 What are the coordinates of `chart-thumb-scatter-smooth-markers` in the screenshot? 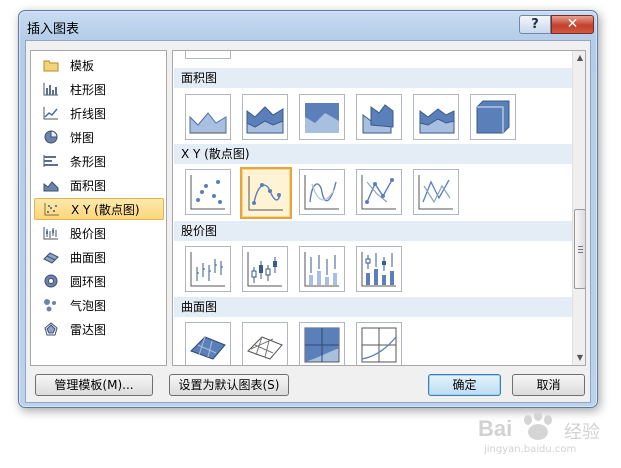 It's located at (266, 193).